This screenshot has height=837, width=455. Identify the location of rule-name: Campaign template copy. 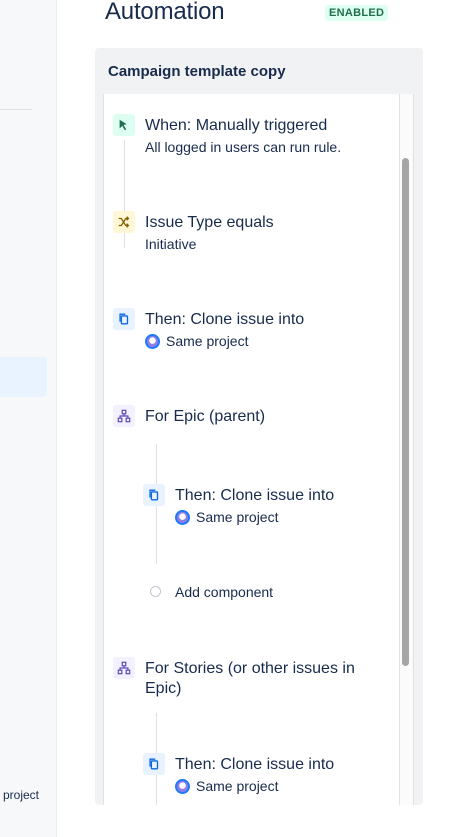
(197, 71).